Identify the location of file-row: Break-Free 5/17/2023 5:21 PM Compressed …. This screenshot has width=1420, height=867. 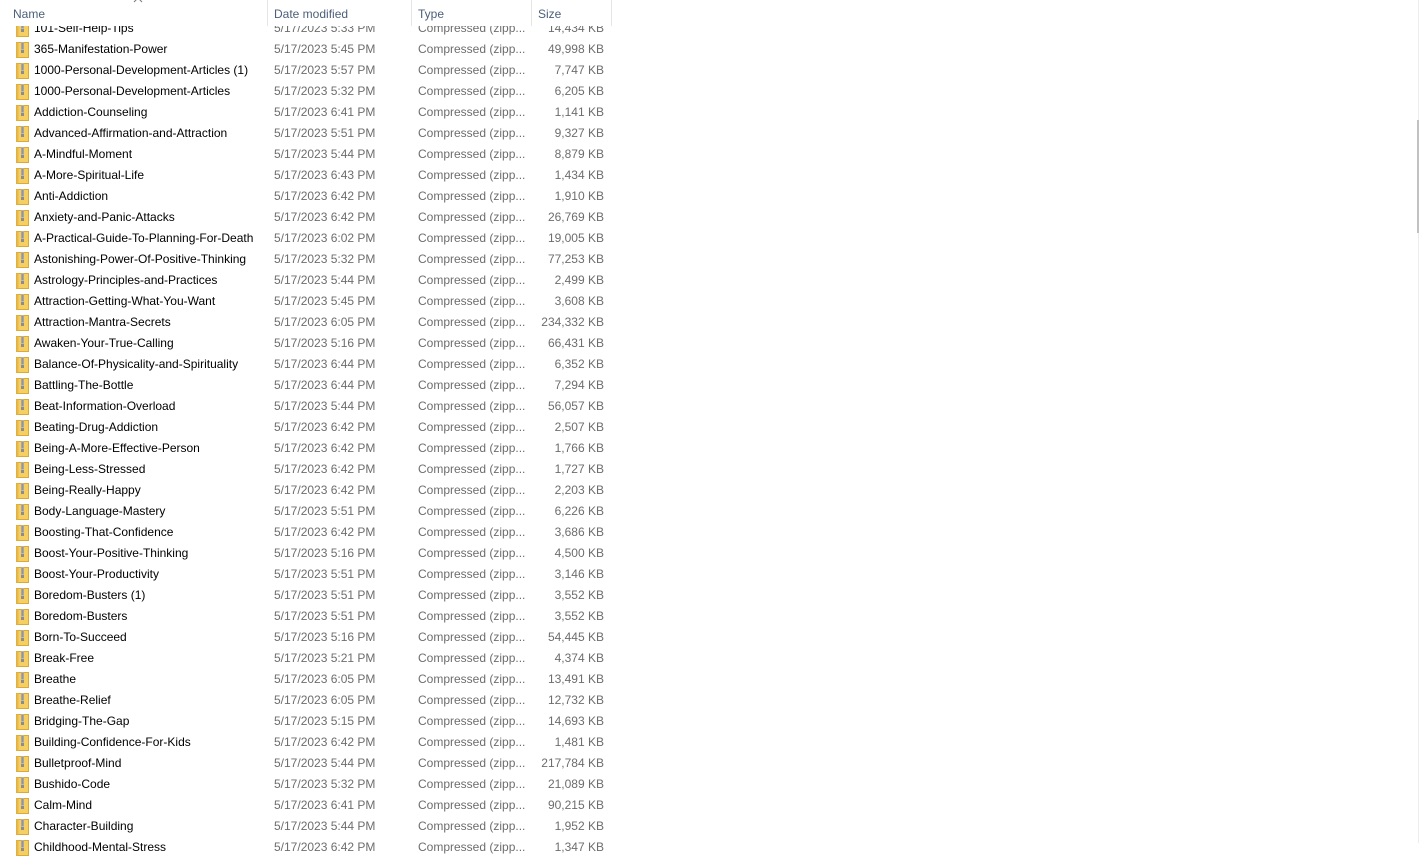
(306, 658).